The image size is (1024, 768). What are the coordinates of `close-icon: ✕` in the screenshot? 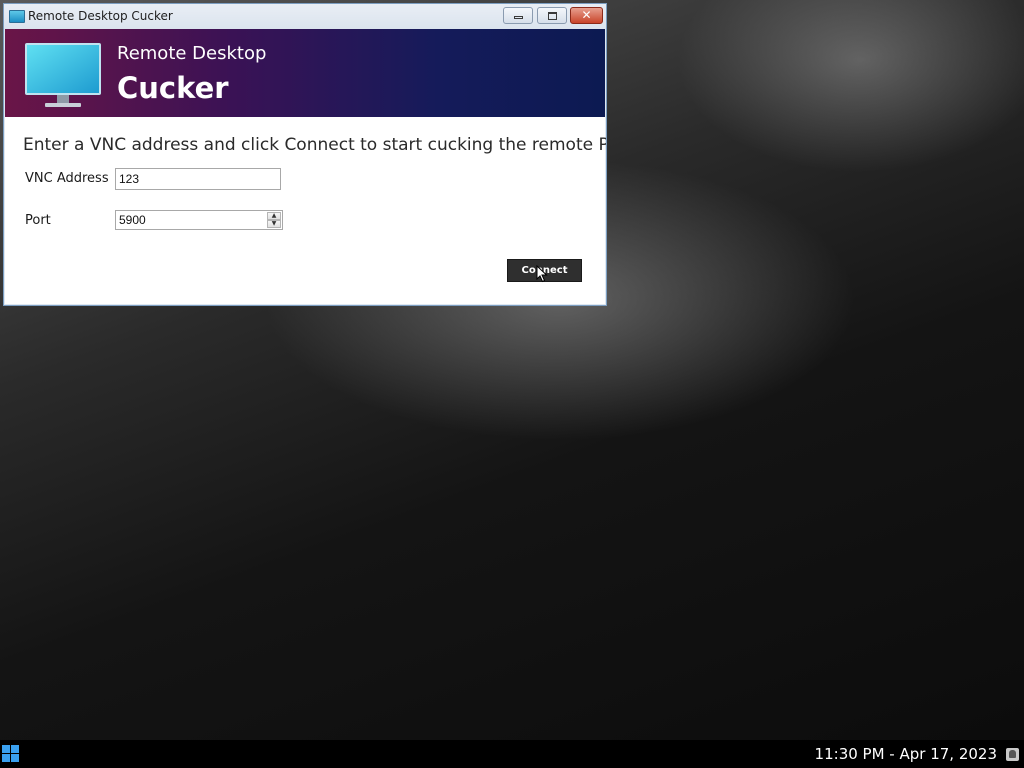 It's located at (586, 15).